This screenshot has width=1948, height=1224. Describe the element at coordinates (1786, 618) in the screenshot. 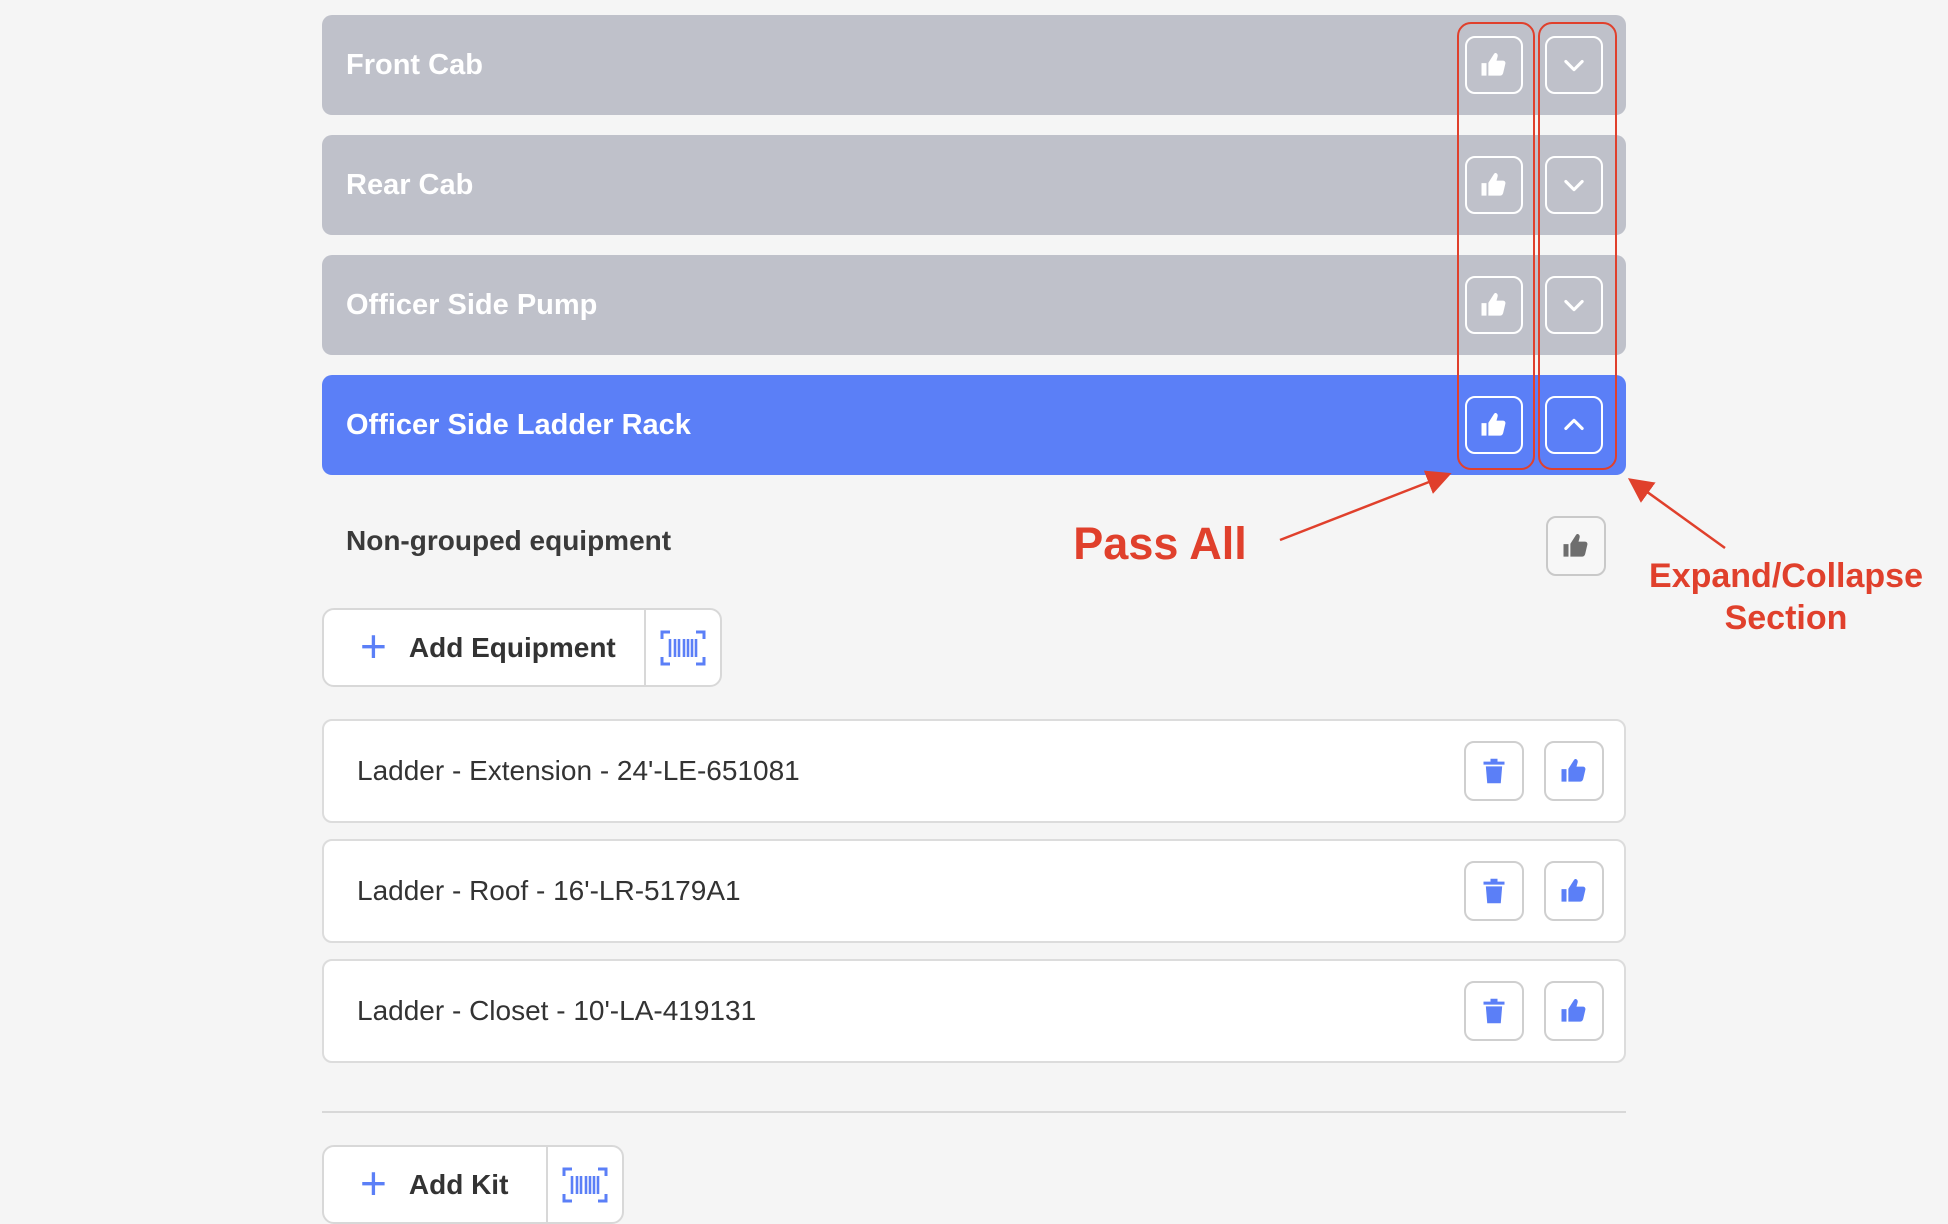

I see `expand-collapse-line2: Section` at that location.